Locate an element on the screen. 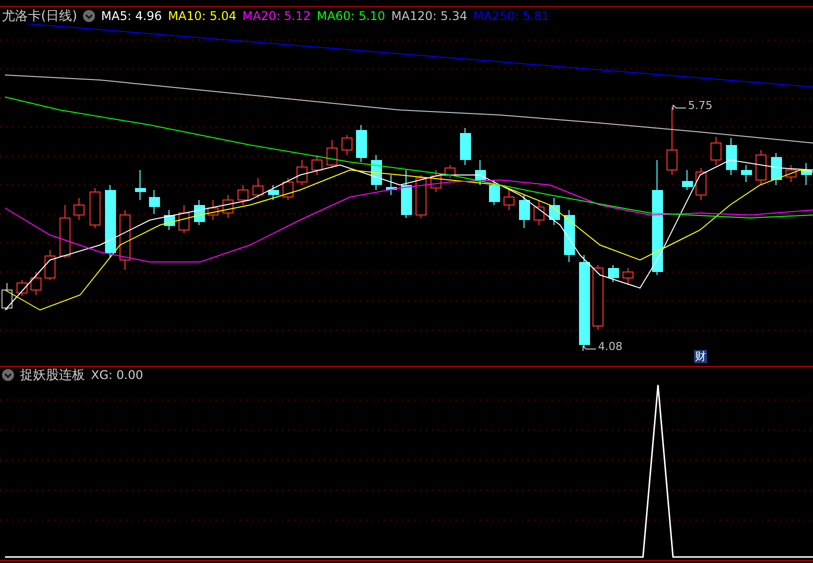 This screenshot has width=813, height=563. indicator-value: MA5: 4.96 is located at coordinates (131, 15).